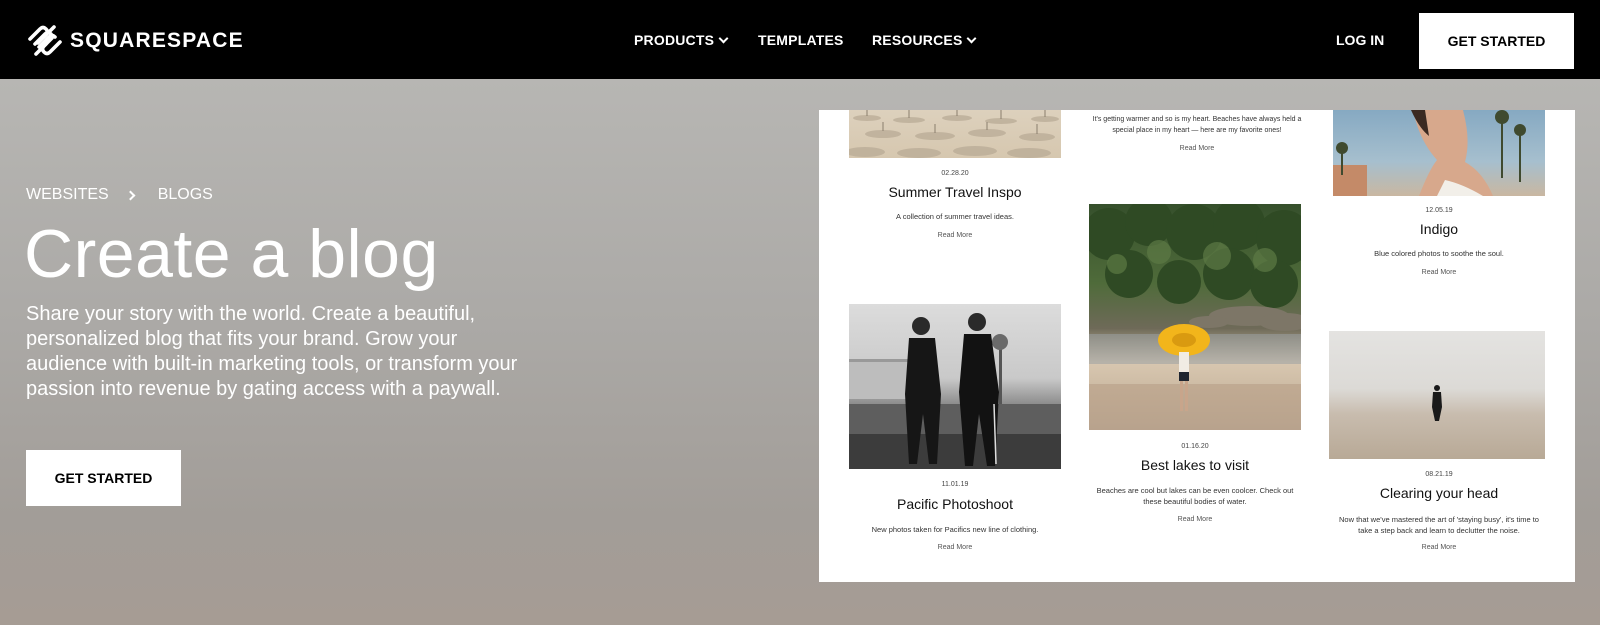 The width and height of the screenshot is (1600, 625). What do you see at coordinates (955, 386) in the screenshot?
I see `pacific-photoshoot-photo` at bounding box center [955, 386].